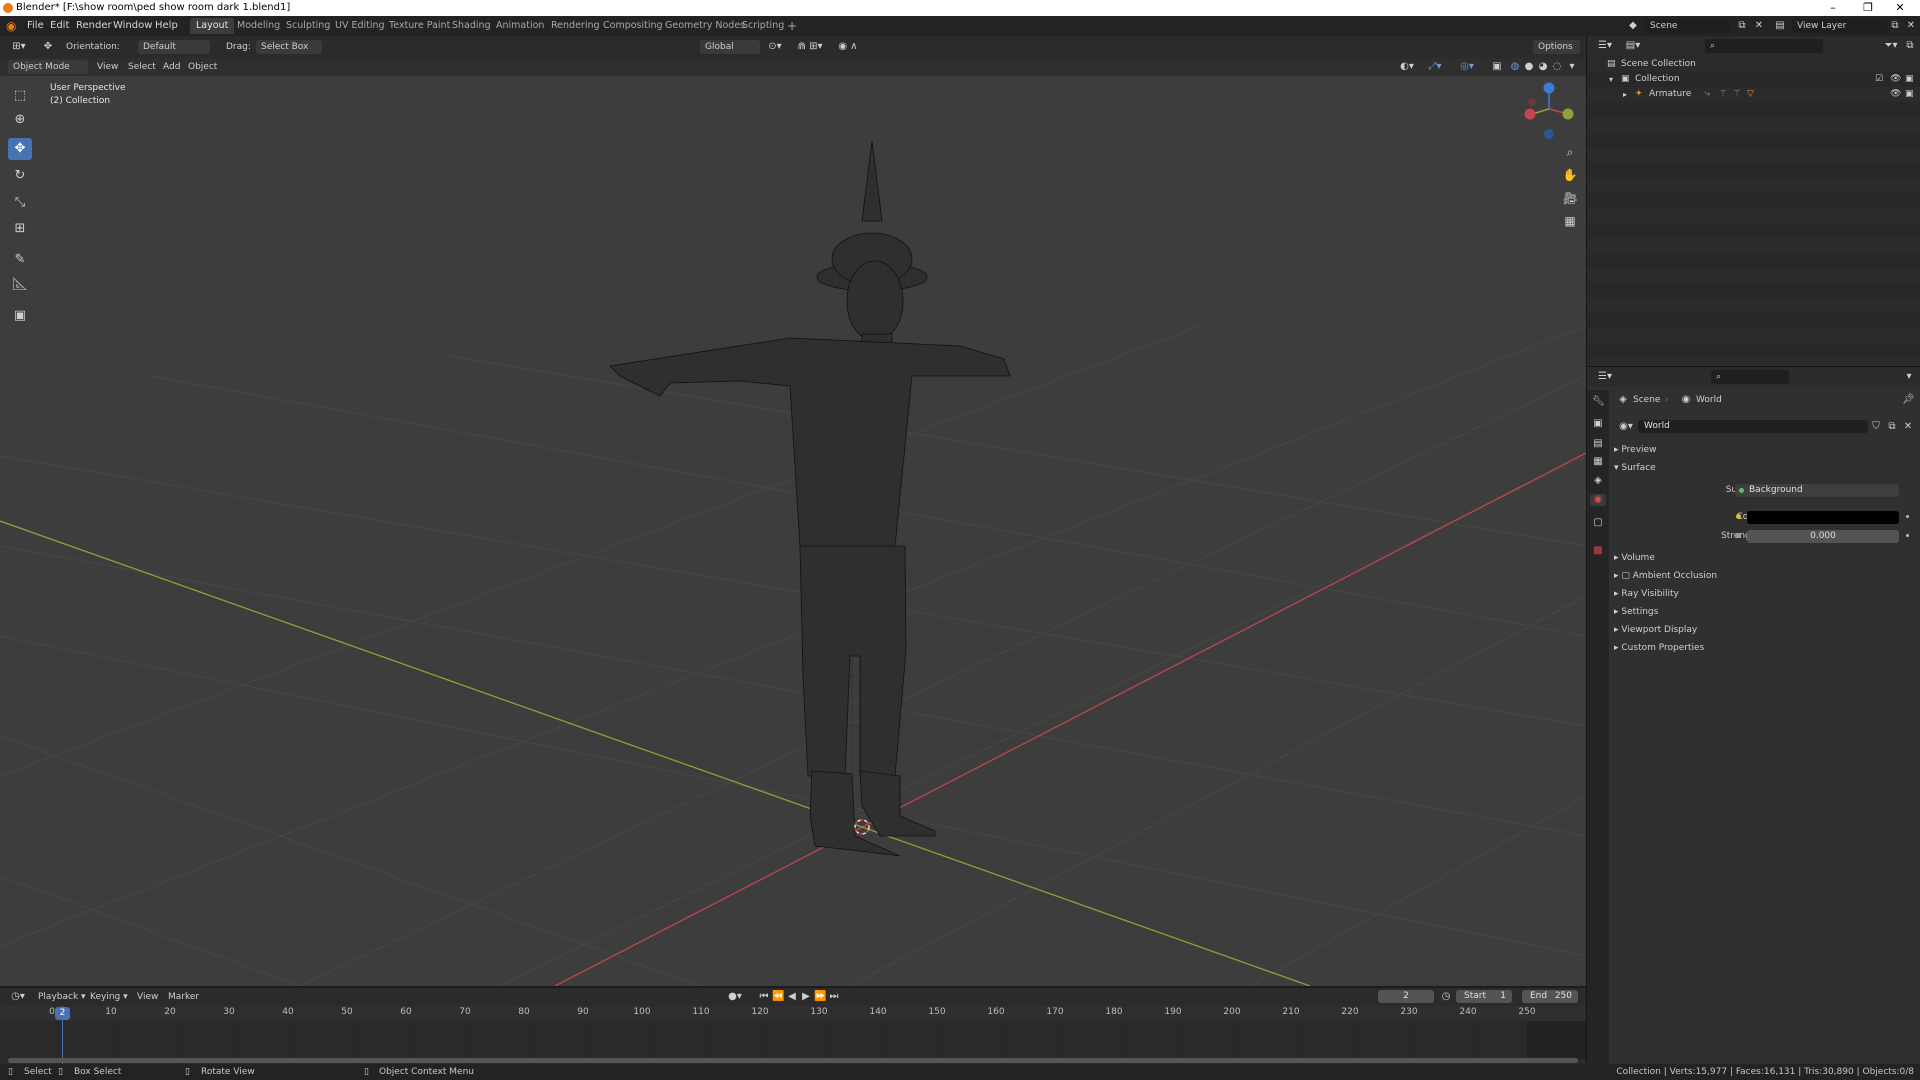 This screenshot has height=1080, width=1920. What do you see at coordinates (1753, 64) in the screenshot?
I see `outliner-row-scene-collection: ▤ Scene Collection` at bounding box center [1753, 64].